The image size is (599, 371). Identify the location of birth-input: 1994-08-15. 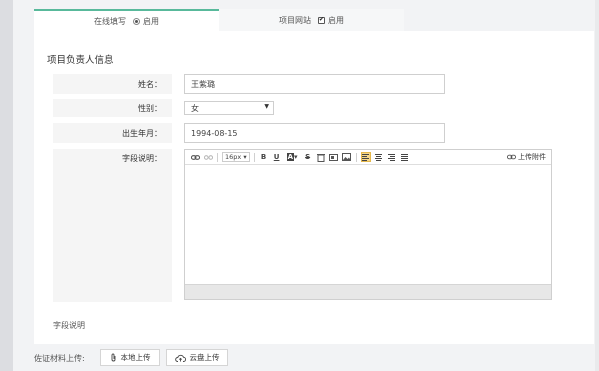
(314, 133).